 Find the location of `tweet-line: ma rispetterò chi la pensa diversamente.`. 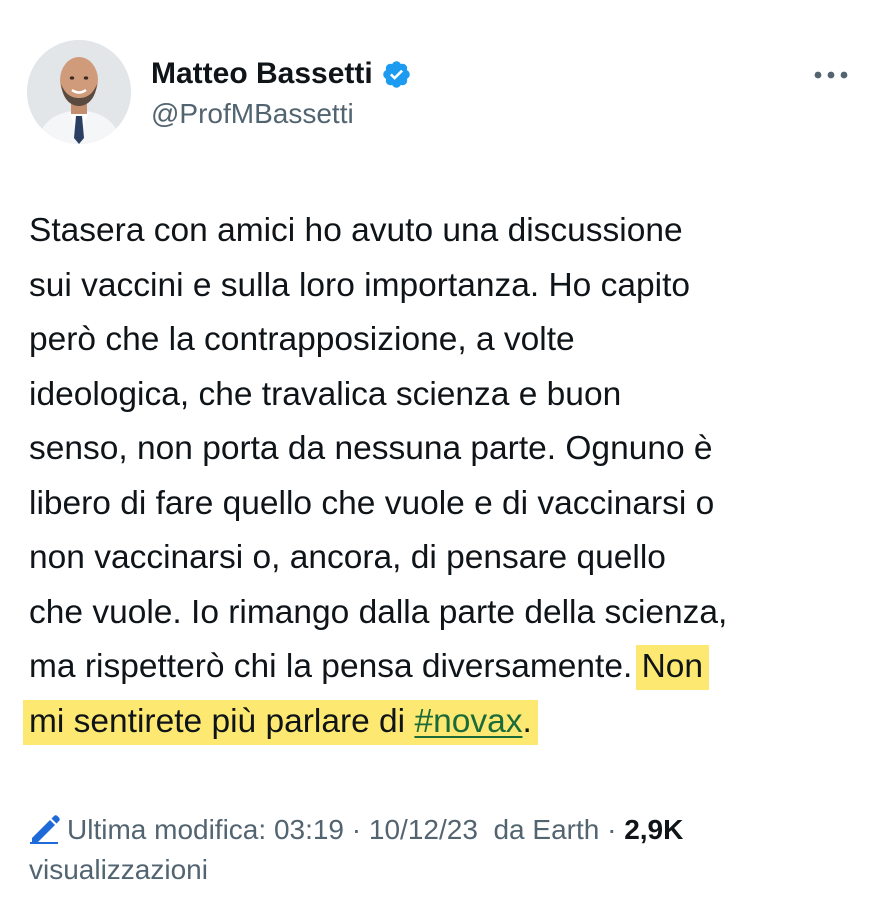

tweet-line: ma rispetterò chi la pensa diversamente. is located at coordinates (335, 666).